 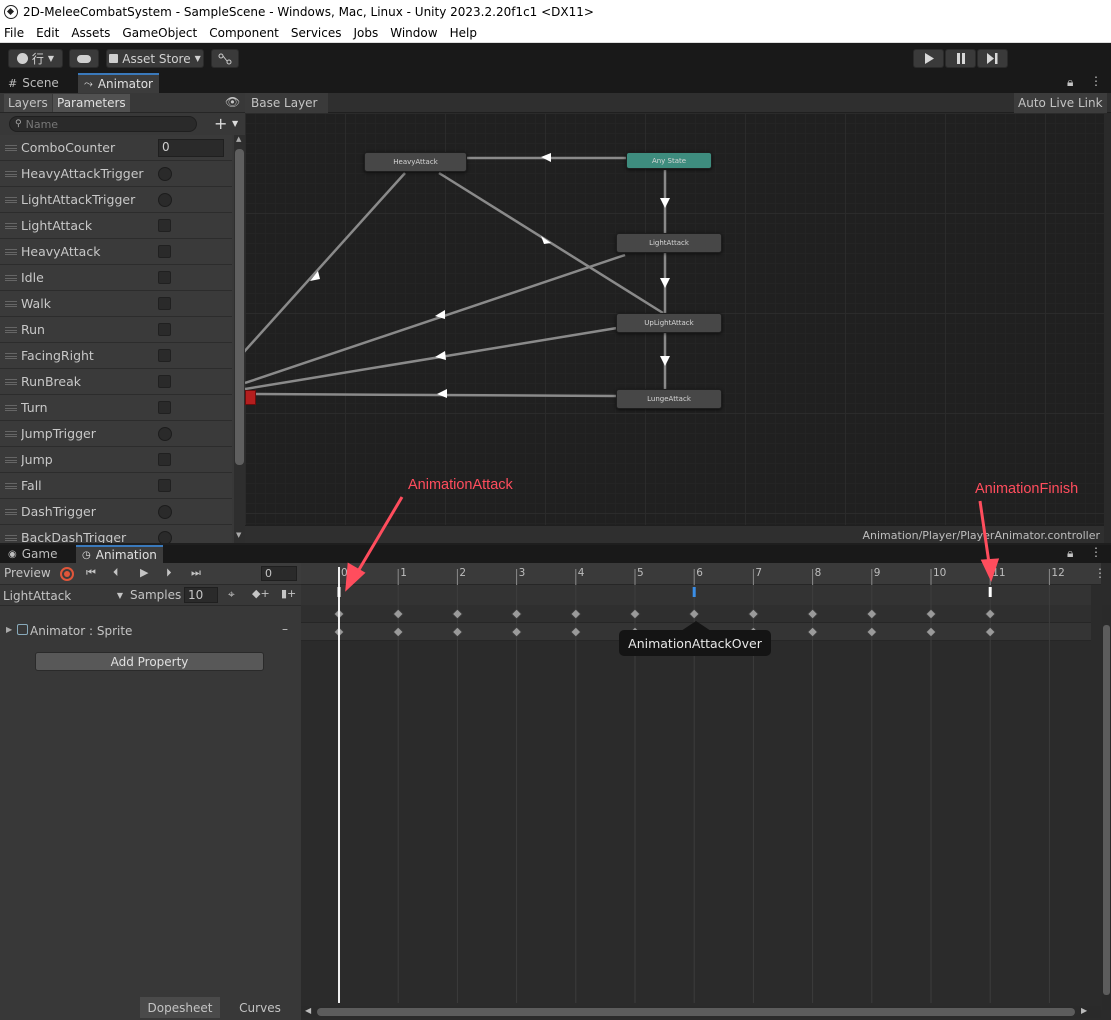 What do you see at coordinates (116, 434) in the screenshot?
I see `parameter-row: JumpTrigger` at bounding box center [116, 434].